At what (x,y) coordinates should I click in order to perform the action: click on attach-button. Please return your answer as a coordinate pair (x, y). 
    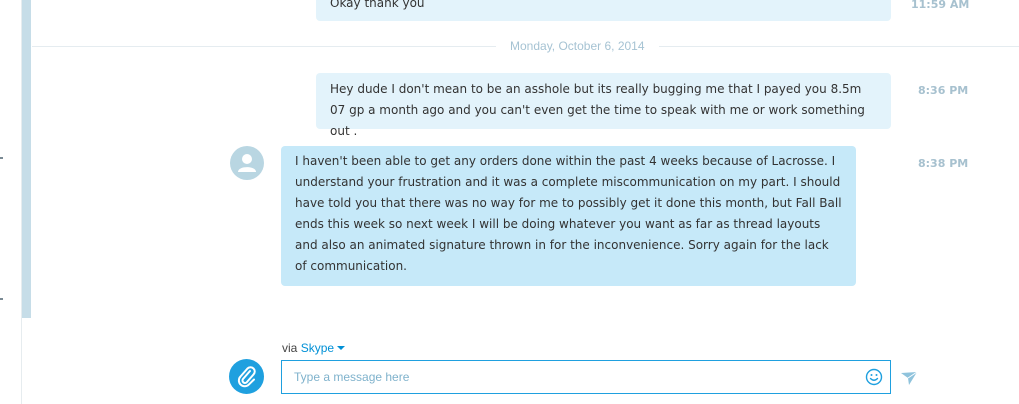
    Looking at the image, I should click on (246, 376).